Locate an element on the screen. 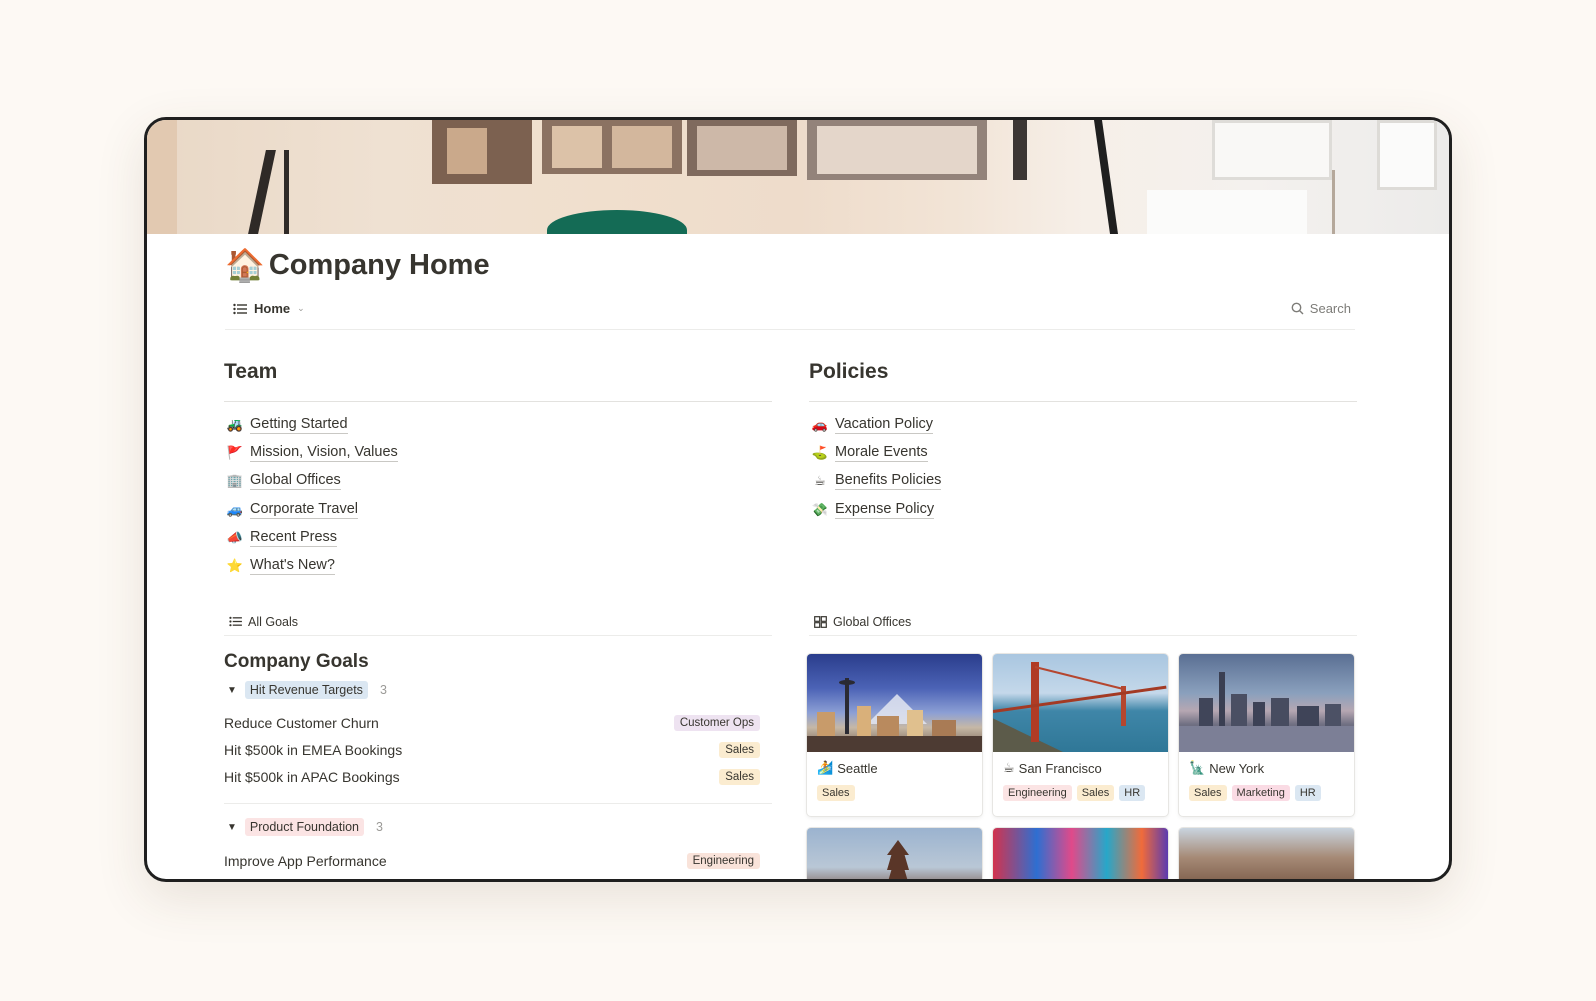  offices-view-tab: Global Offices is located at coordinates (1083, 622).